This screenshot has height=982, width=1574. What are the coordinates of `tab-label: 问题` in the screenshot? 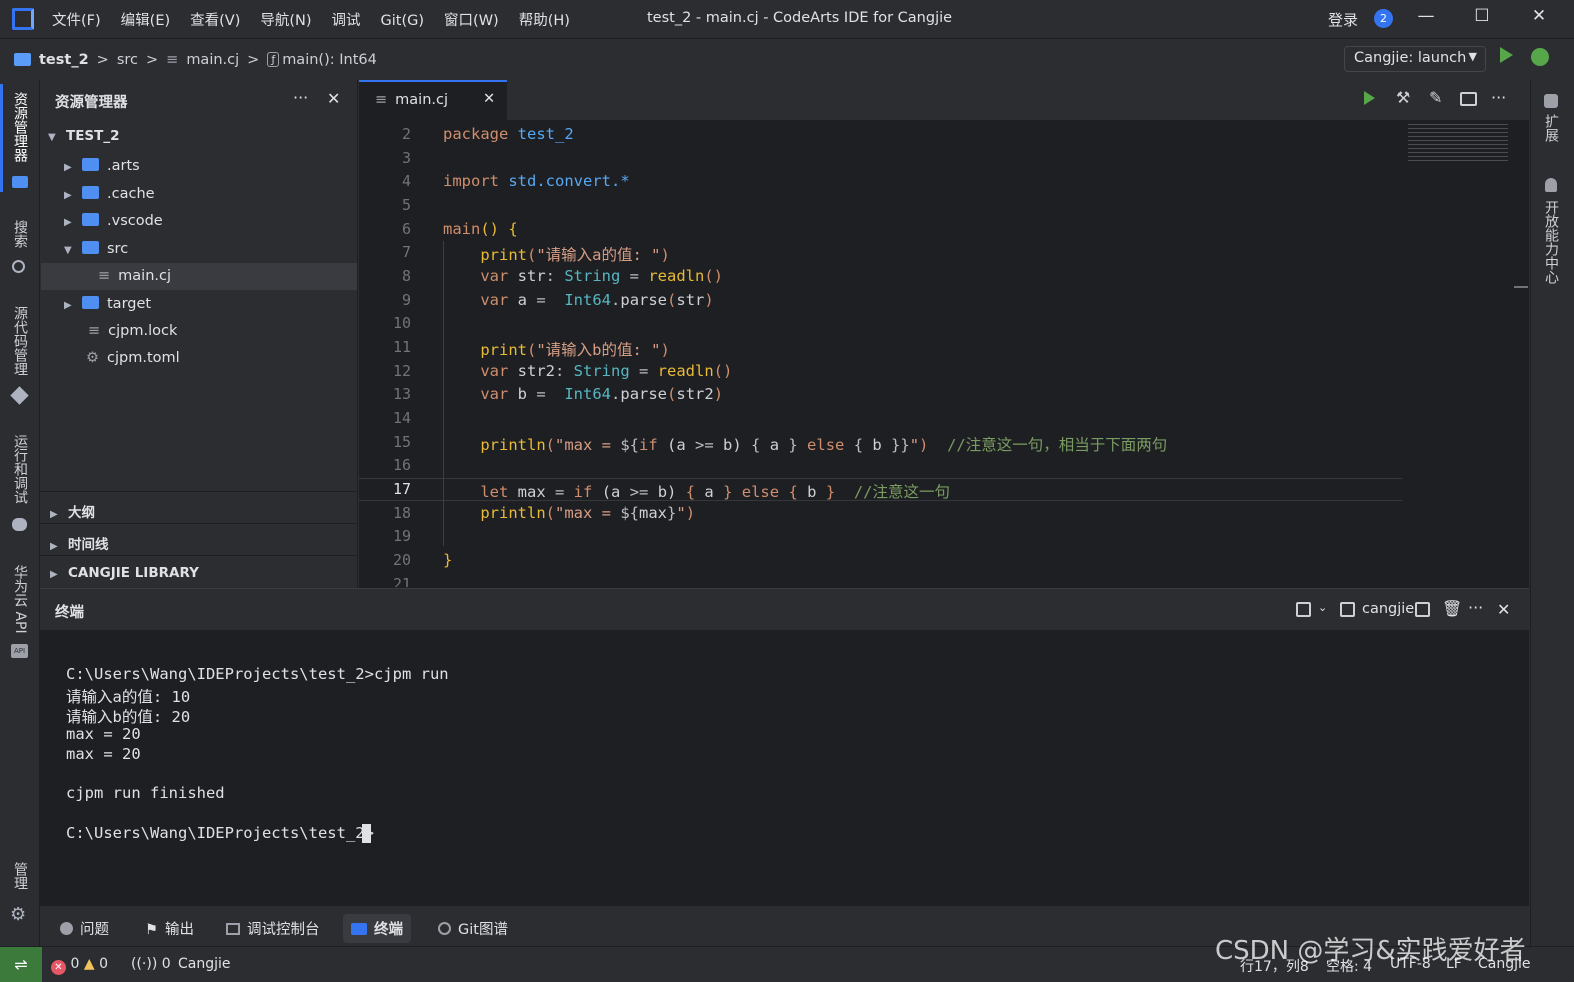 It's located at (94, 930).